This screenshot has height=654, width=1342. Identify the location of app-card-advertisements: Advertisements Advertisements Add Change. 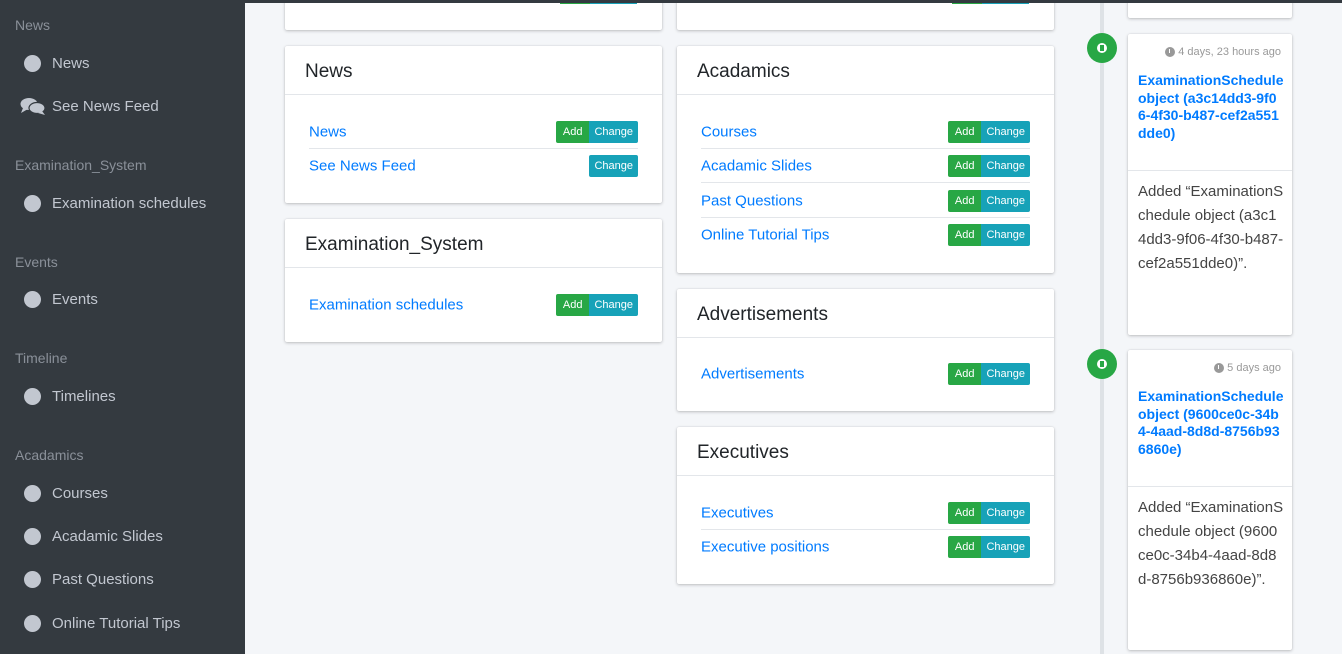
(865, 350).